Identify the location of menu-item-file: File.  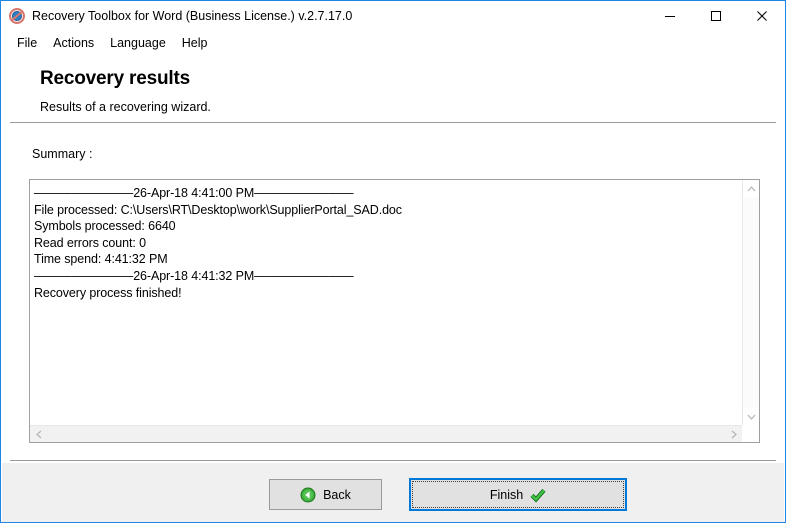
(28, 43).